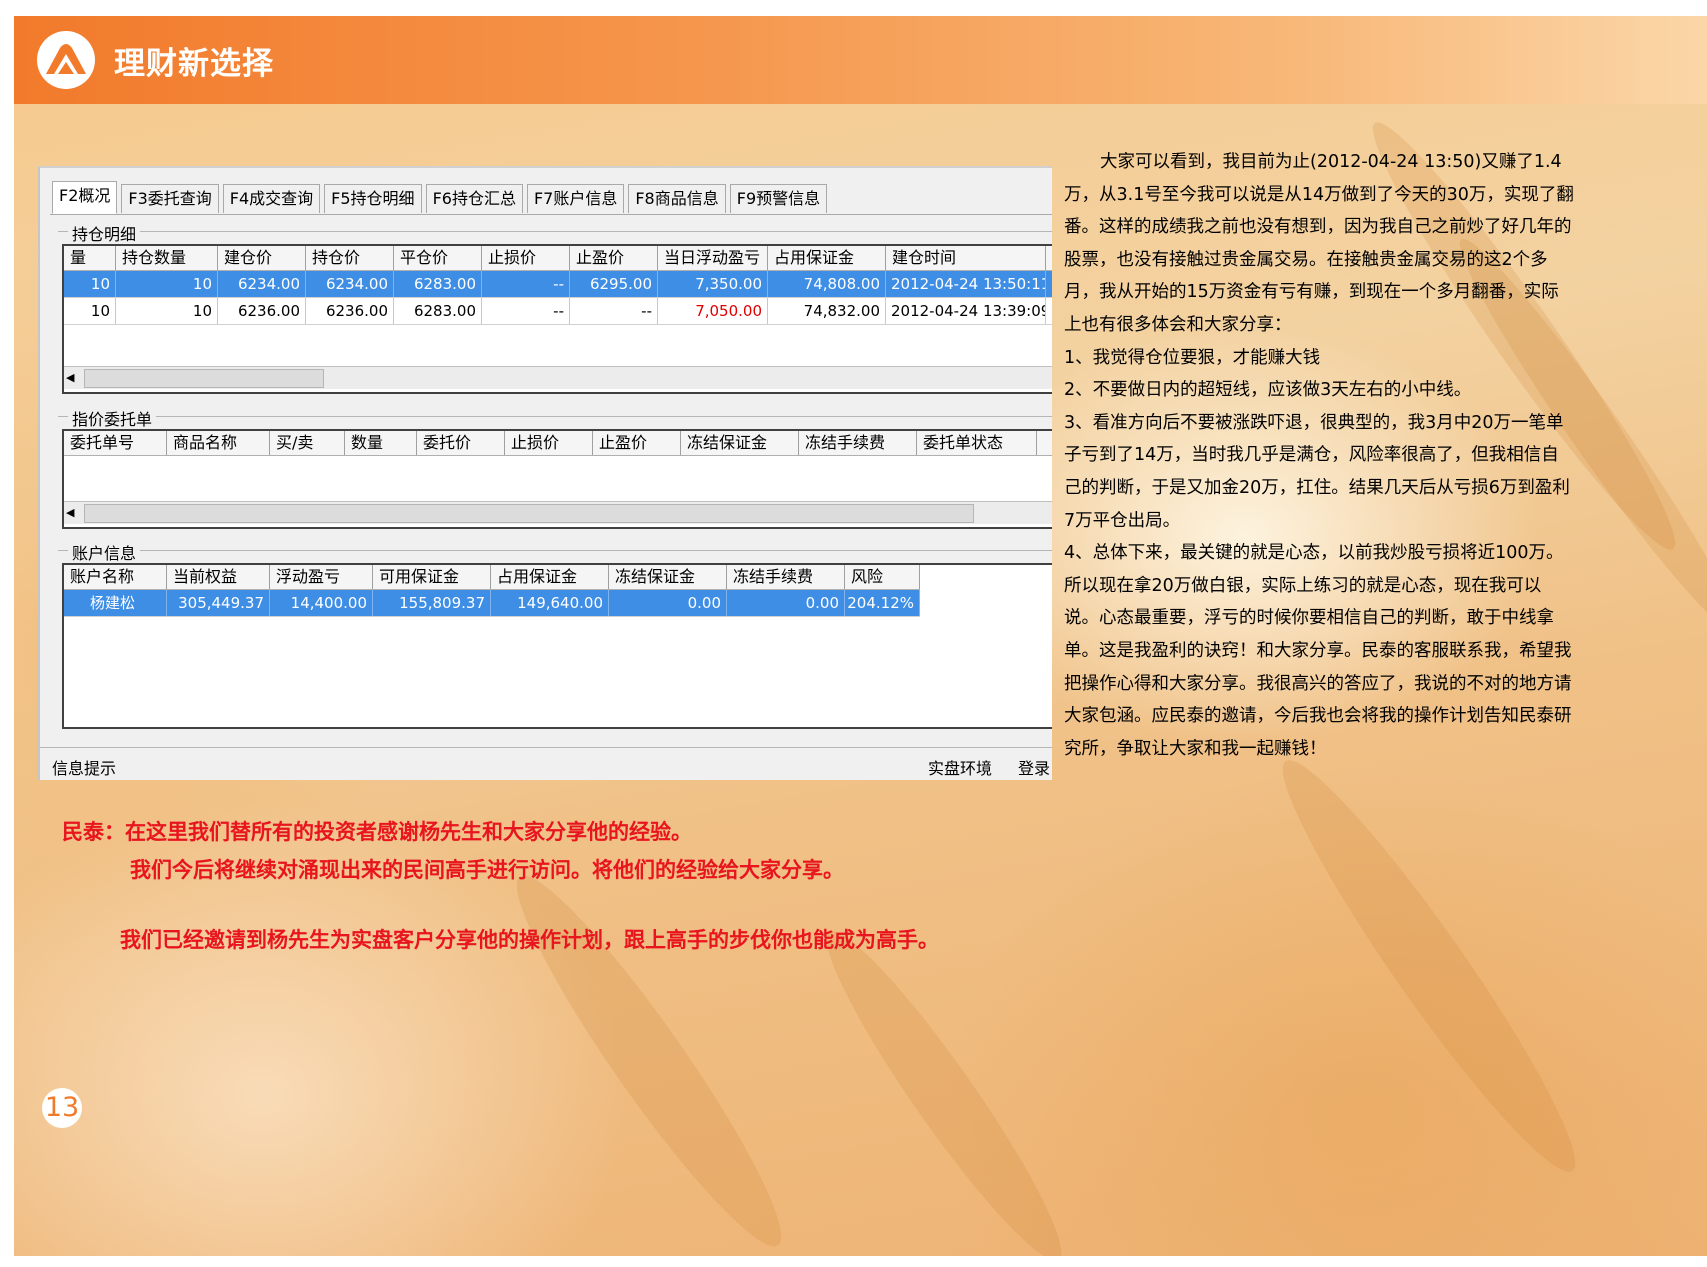 This screenshot has width=1707, height=1267. Describe the element at coordinates (713, 258) in the screenshot. I see `col-header: 当日浮动盈亏` at that location.